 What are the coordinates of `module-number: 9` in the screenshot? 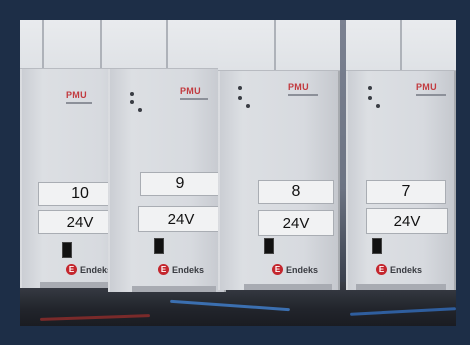 It's located at (180, 183).